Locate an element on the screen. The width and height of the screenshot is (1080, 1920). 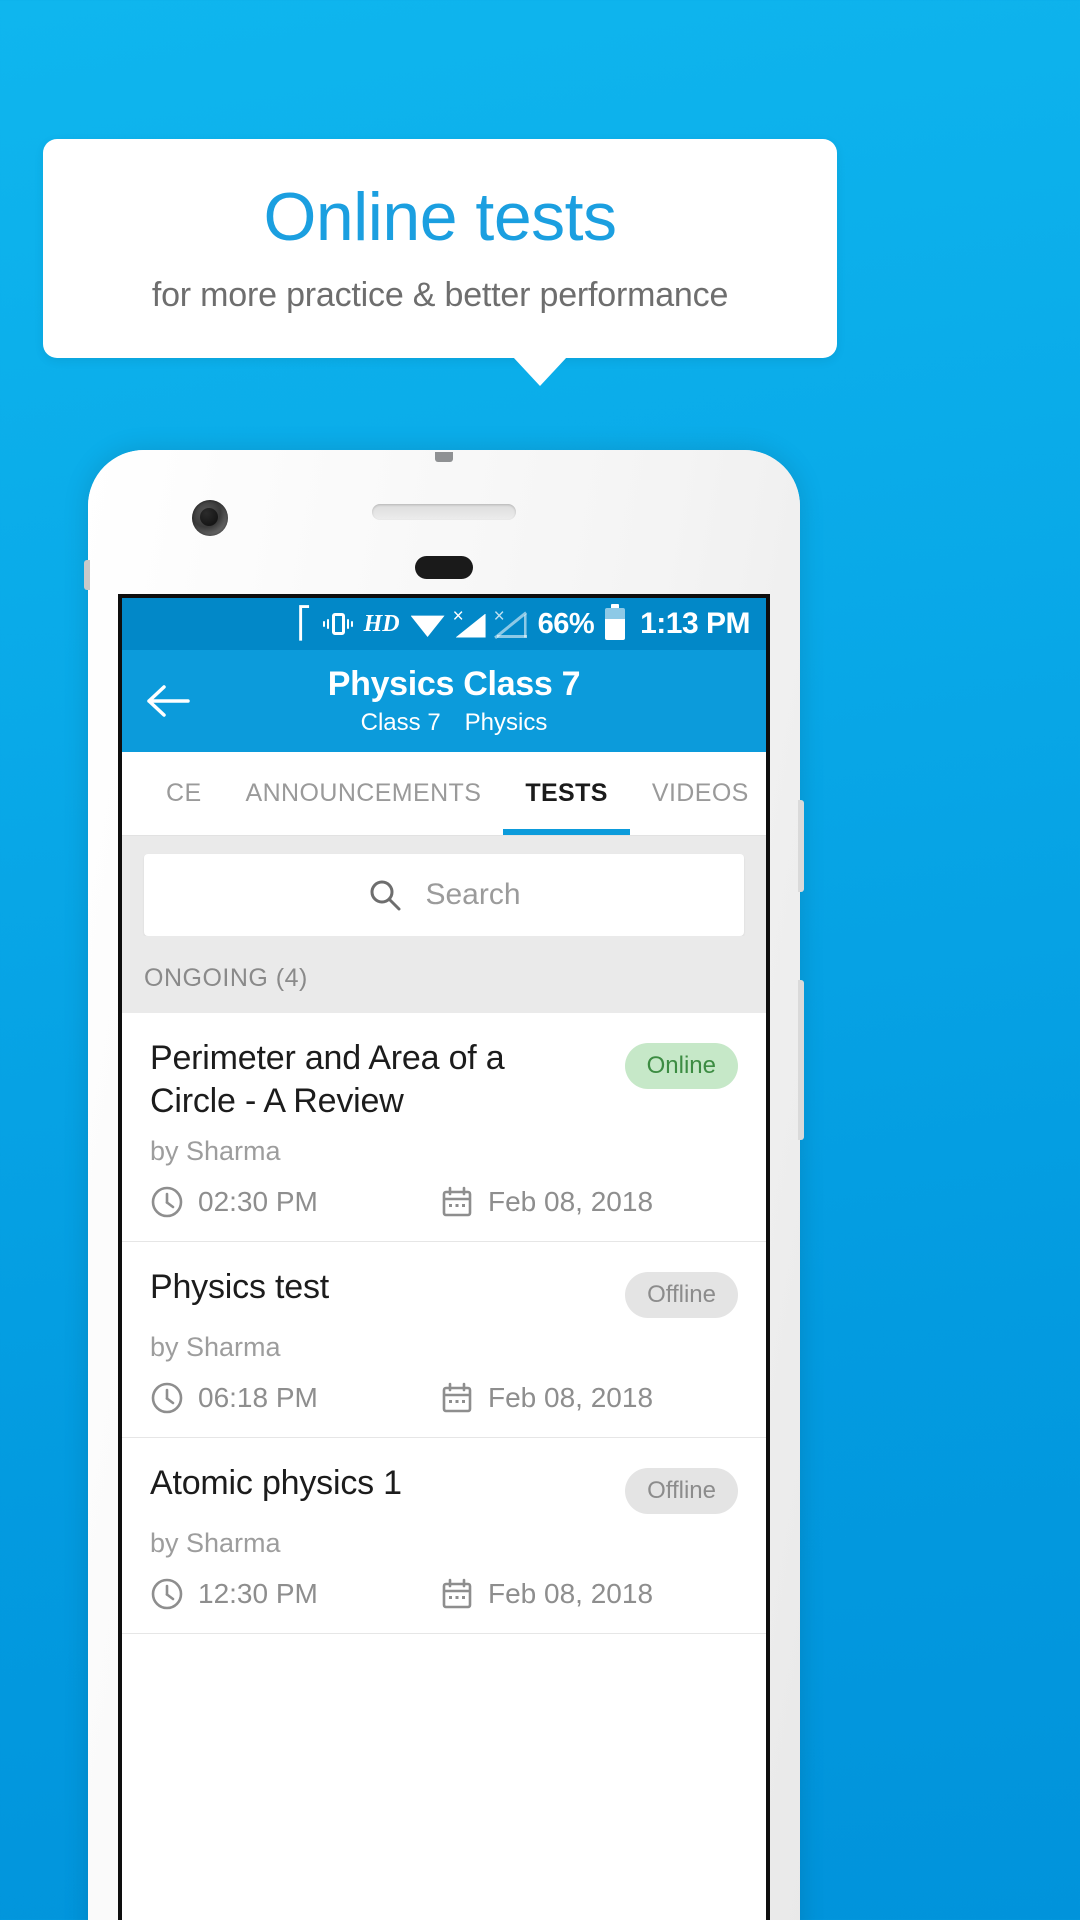
breadcrumb-class: Class 7 is located at coordinates (400, 723).